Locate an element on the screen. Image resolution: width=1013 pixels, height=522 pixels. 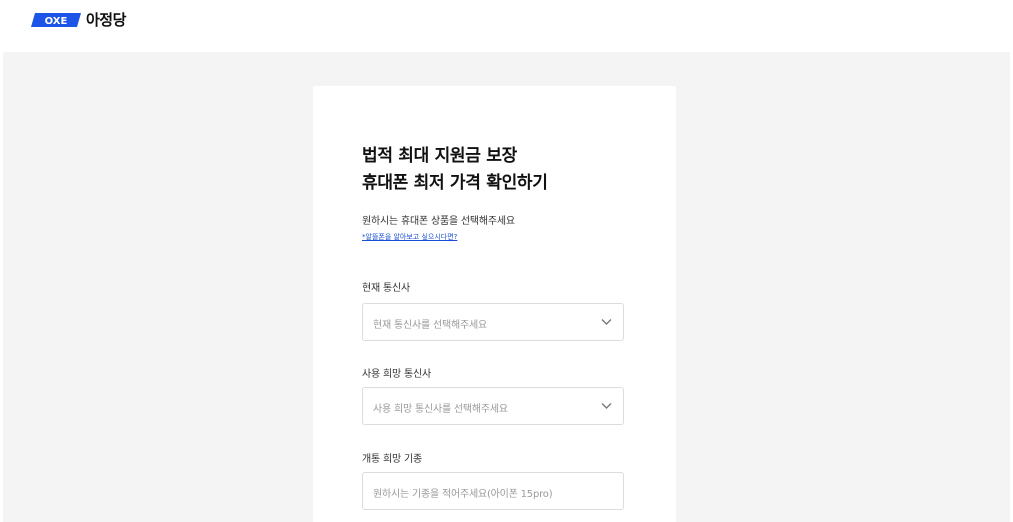
desired-device-placeholder: 원하시는 기종을 적어주세요(아이폰 15pro) is located at coordinates (463, 494).